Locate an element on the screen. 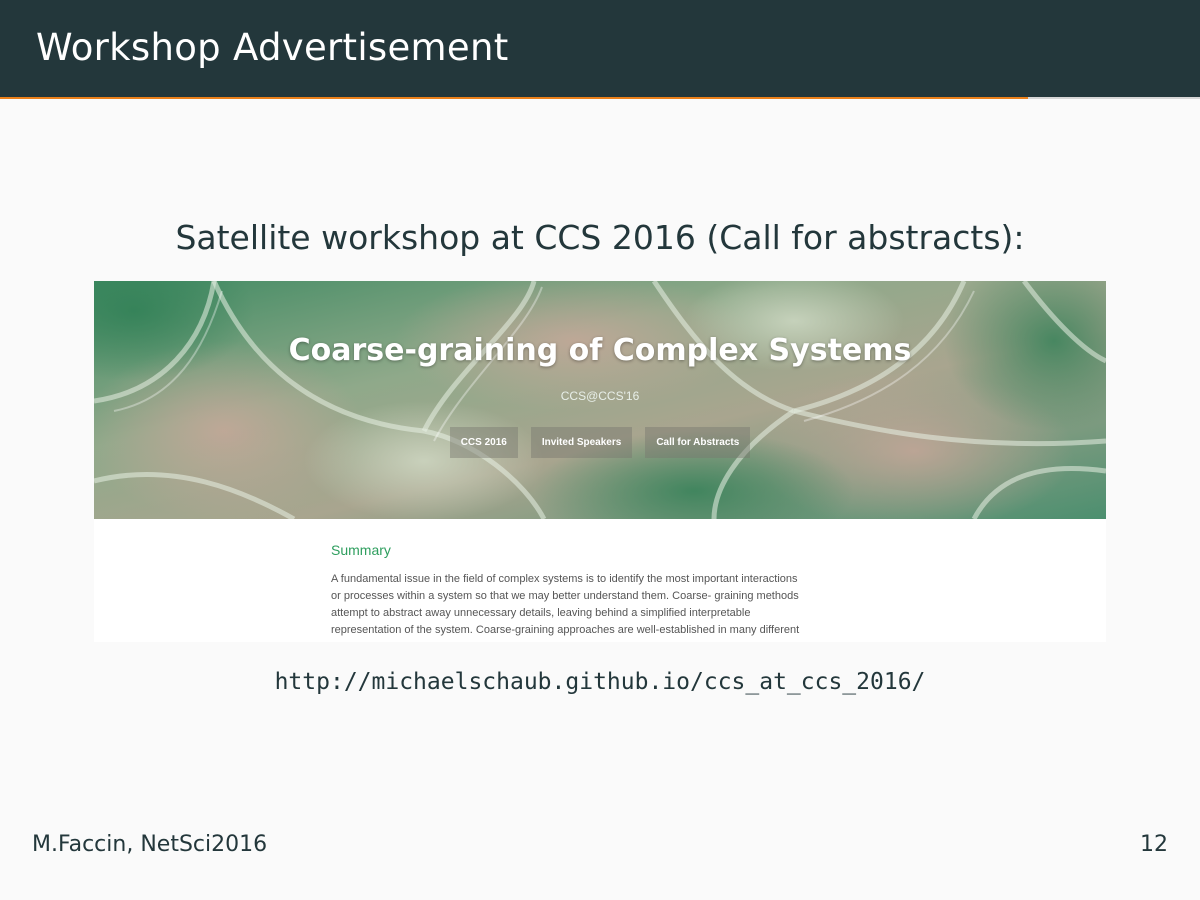  footer-author: M.Faccin, NetSci2016 is located at coordinates (150, 844).